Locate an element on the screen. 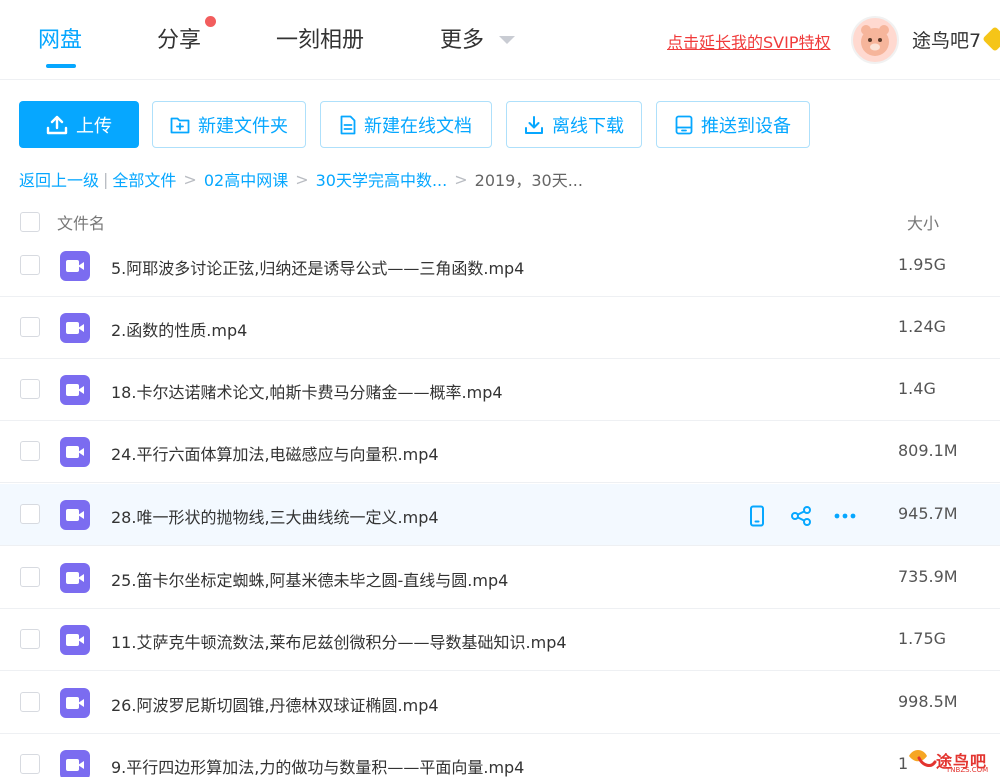 Image resolution: width=1000 pixels, height=777 pixels. notification-dot is located at coordinates (210, 21).